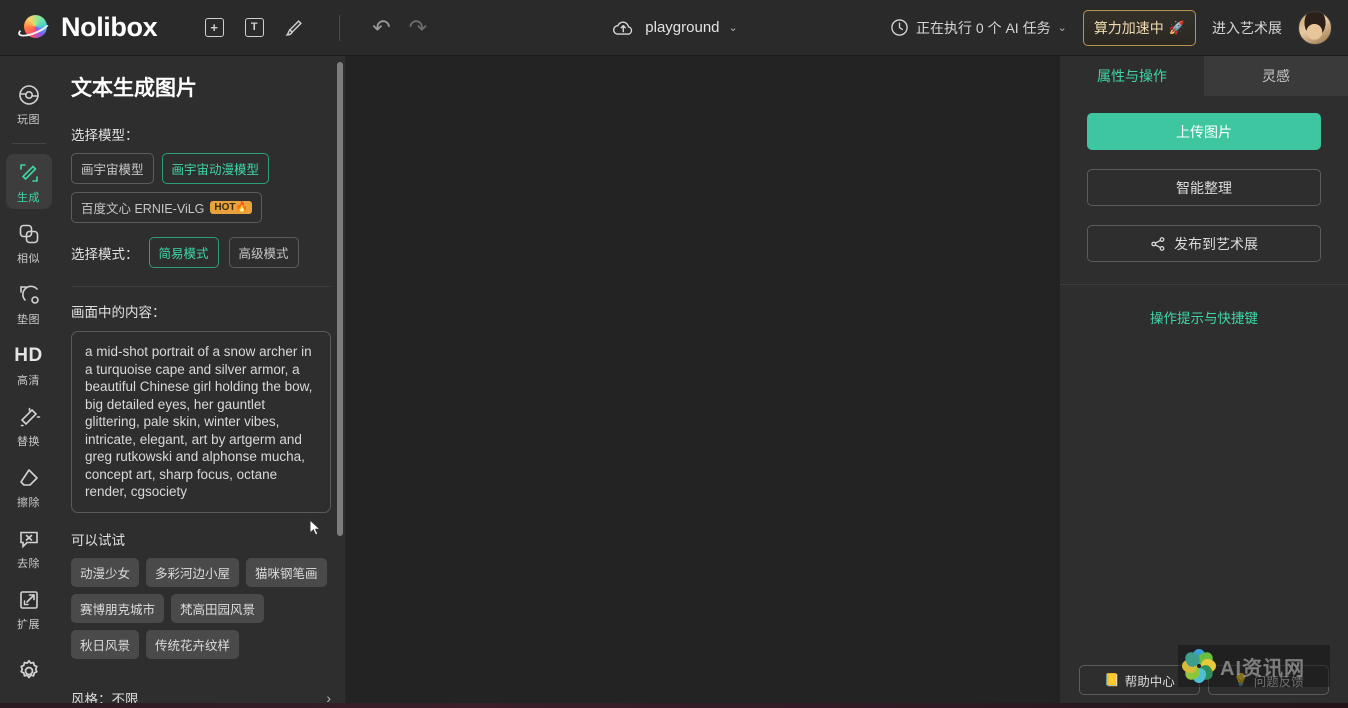 The height and width of the screenshot is (708, 1348). What do you see at coordinates (29, 173) in the screenshot?
I see `generate-icon` at bounding box center [29, 173].